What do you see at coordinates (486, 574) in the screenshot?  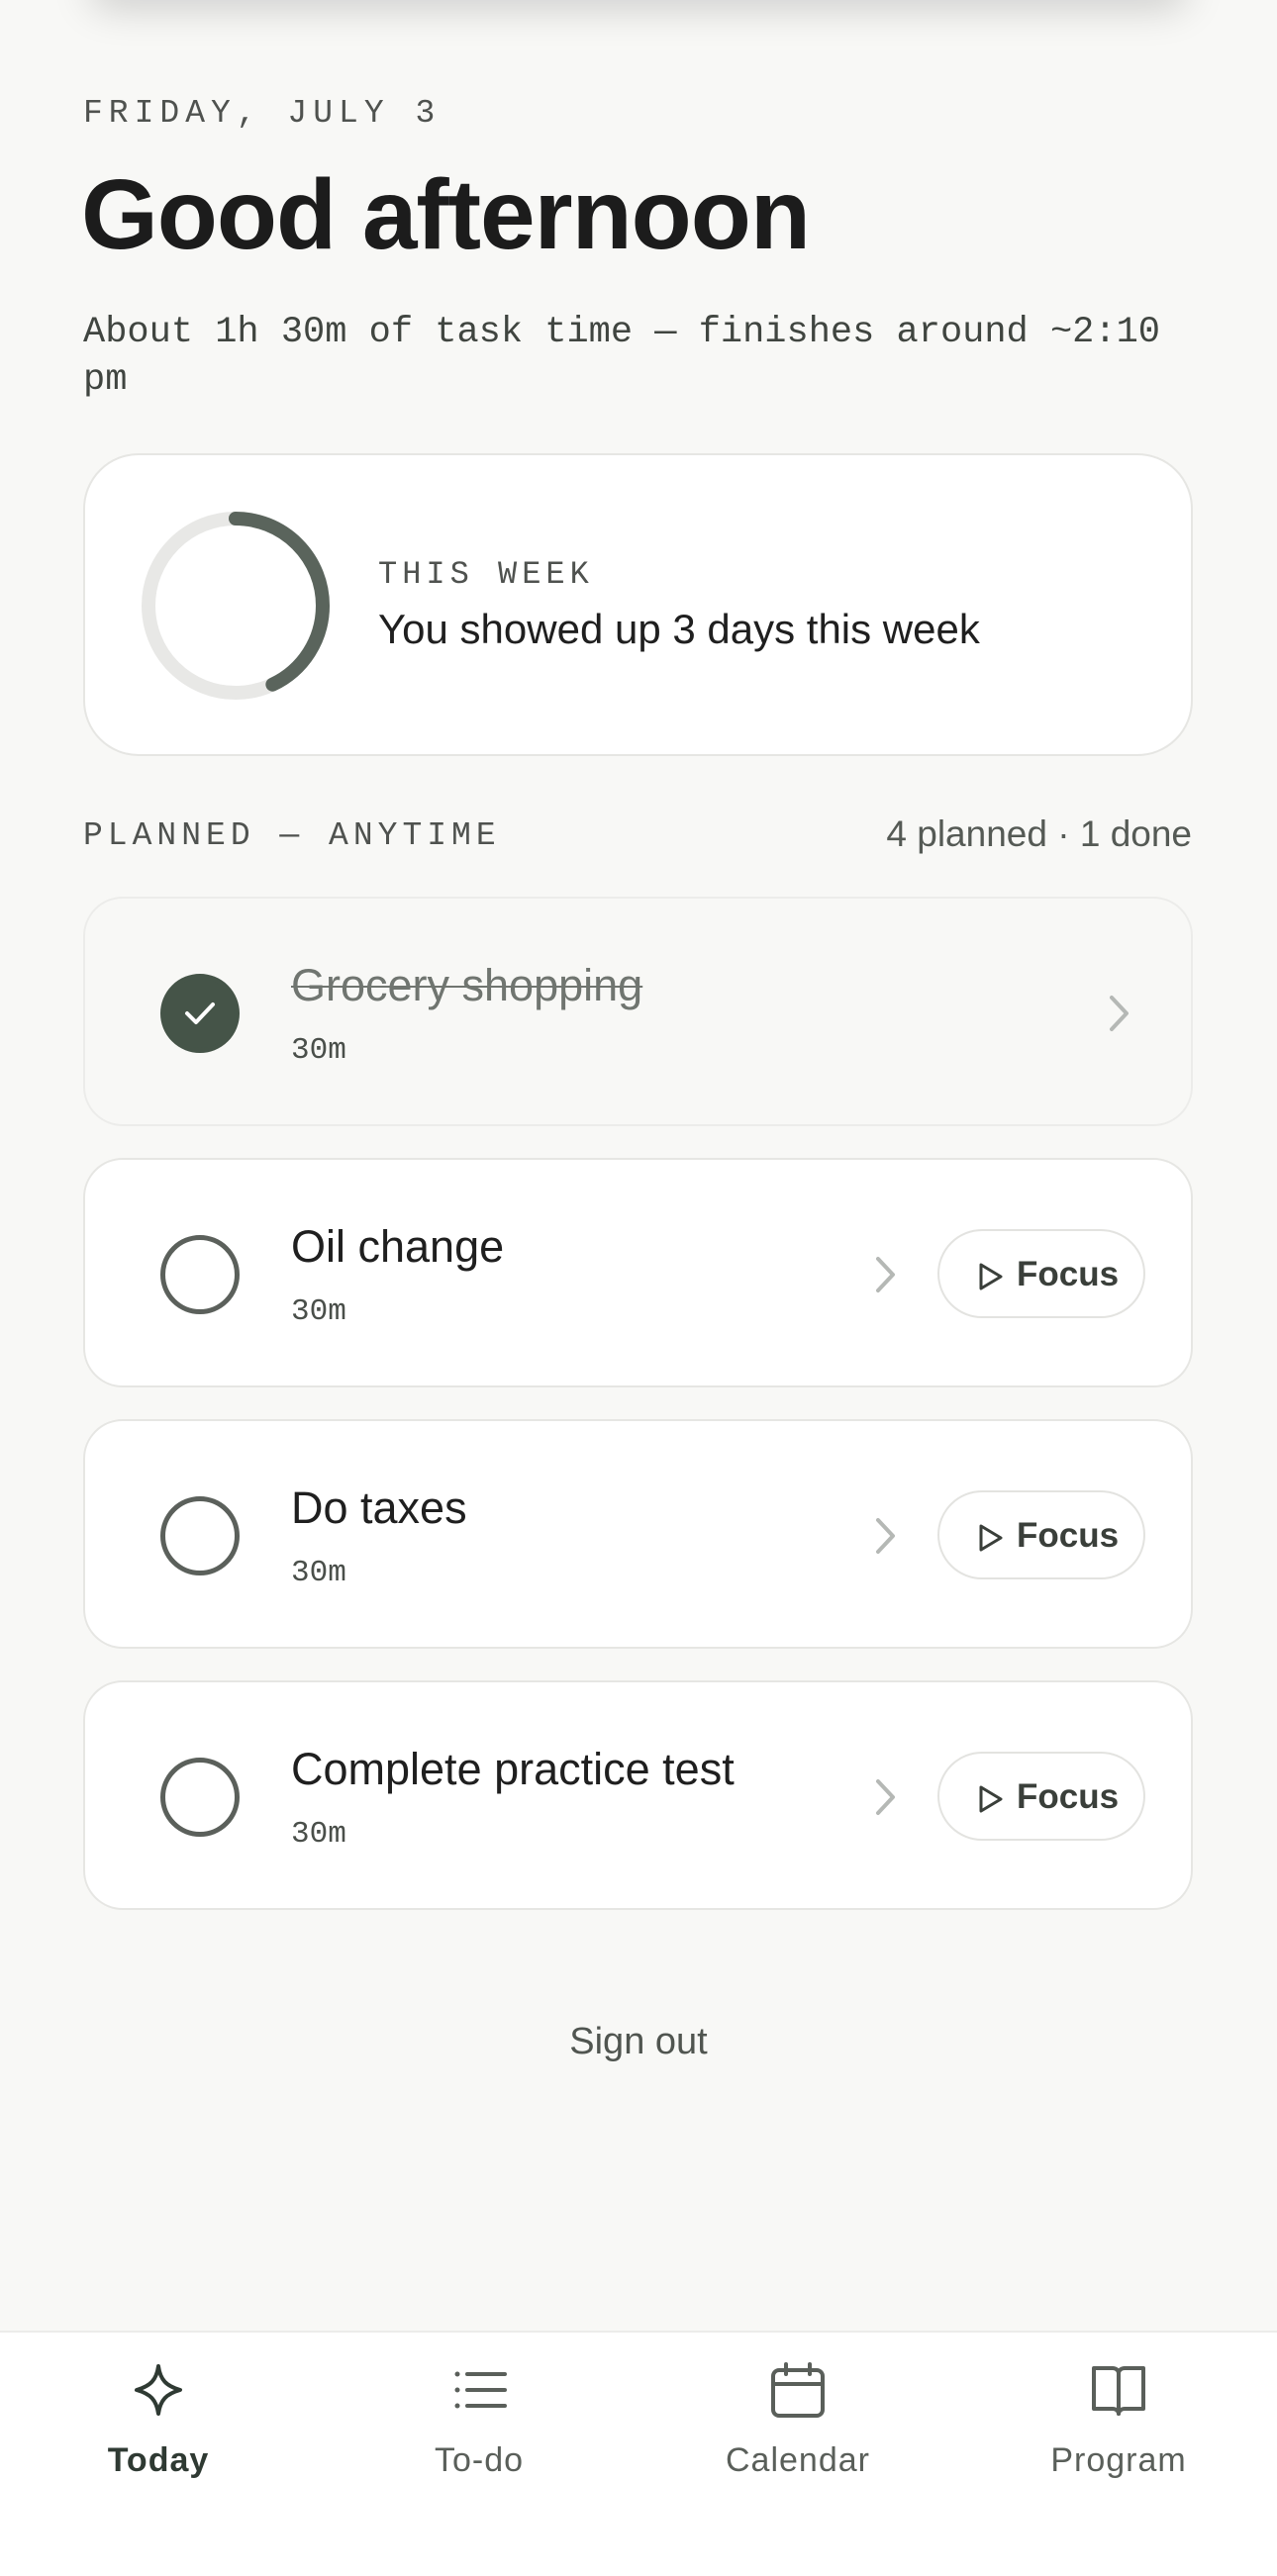 I see `this-week-label: THIS WEEK` at bounding box center [486, 574].